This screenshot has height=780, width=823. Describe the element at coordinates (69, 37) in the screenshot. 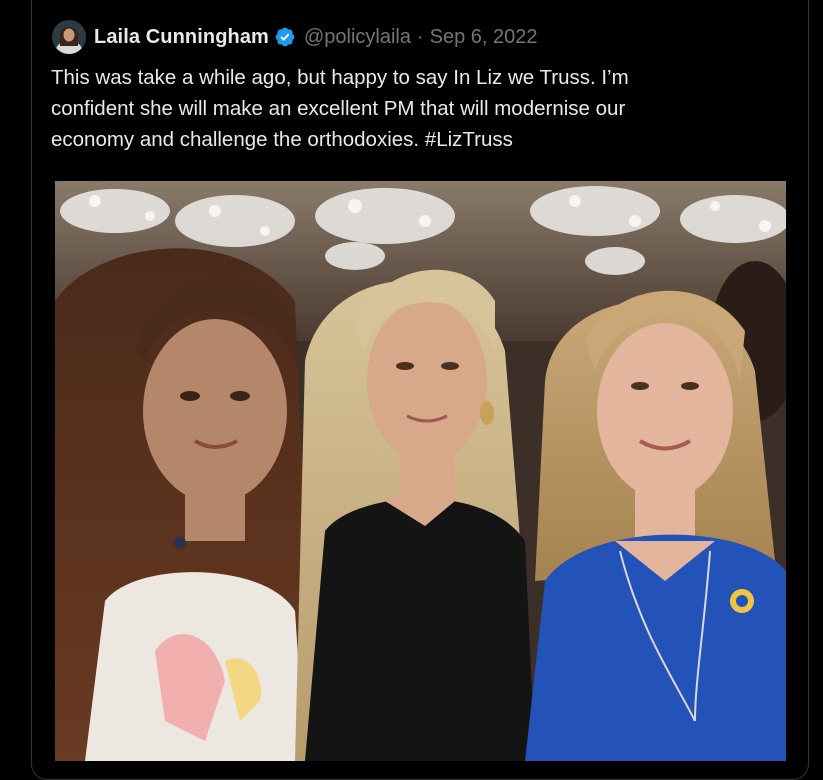

I see `user-avatar` at that location.